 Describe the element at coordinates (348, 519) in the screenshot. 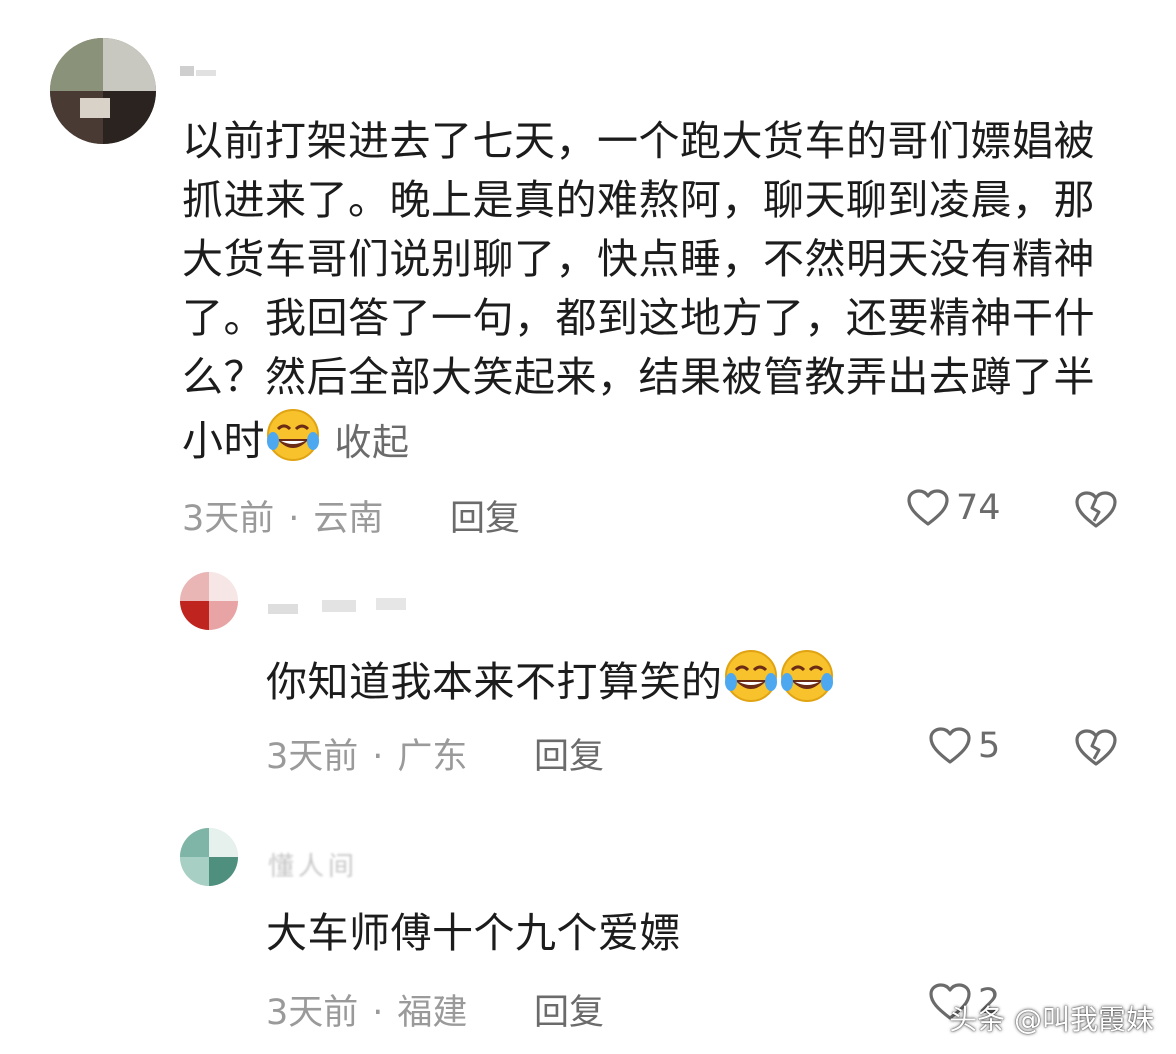

I see `comment-location: 云南` at that location.